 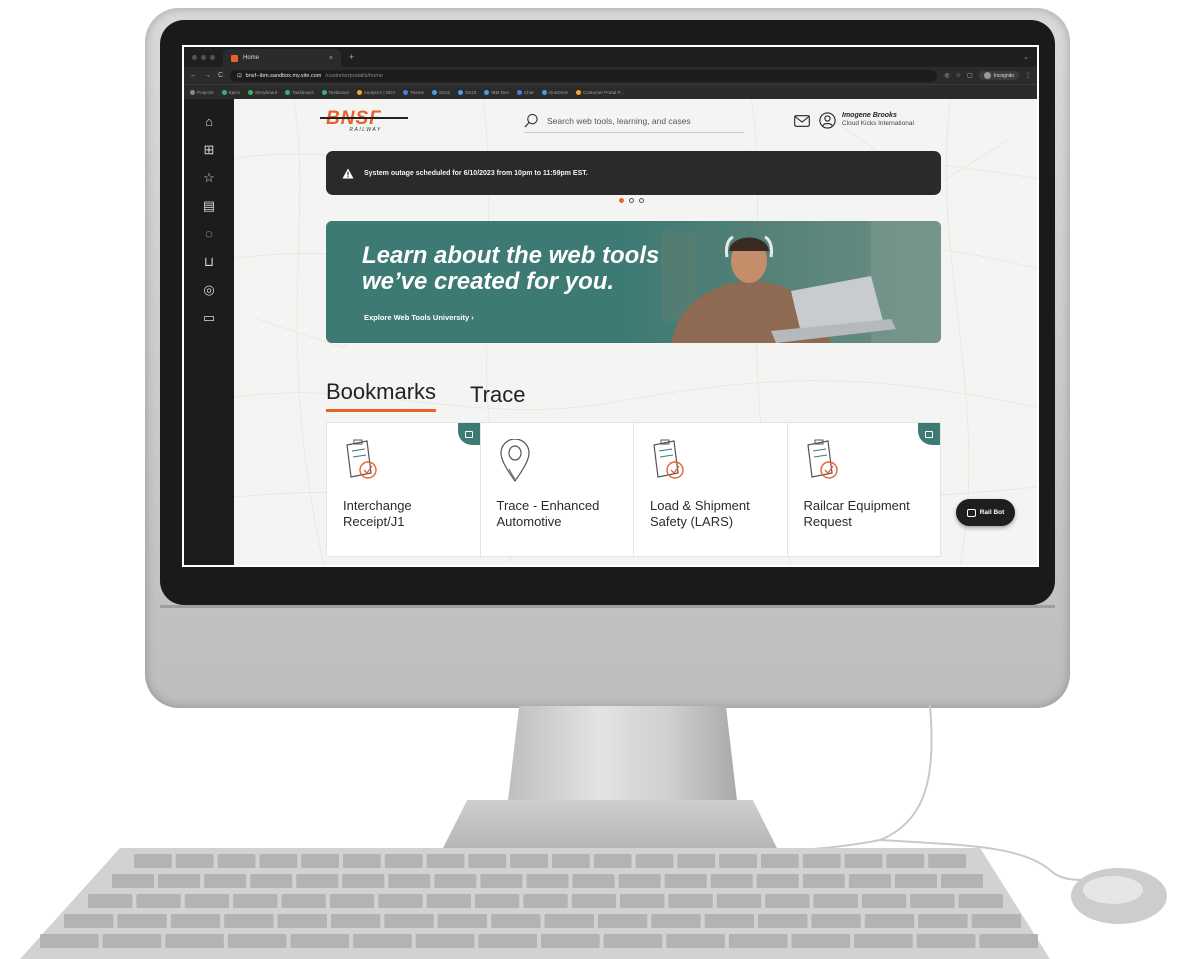 What do you see at coordinates (351, 57) in the screenshot?
I see `new-tab-button: +` at bounding box center [351, 57].